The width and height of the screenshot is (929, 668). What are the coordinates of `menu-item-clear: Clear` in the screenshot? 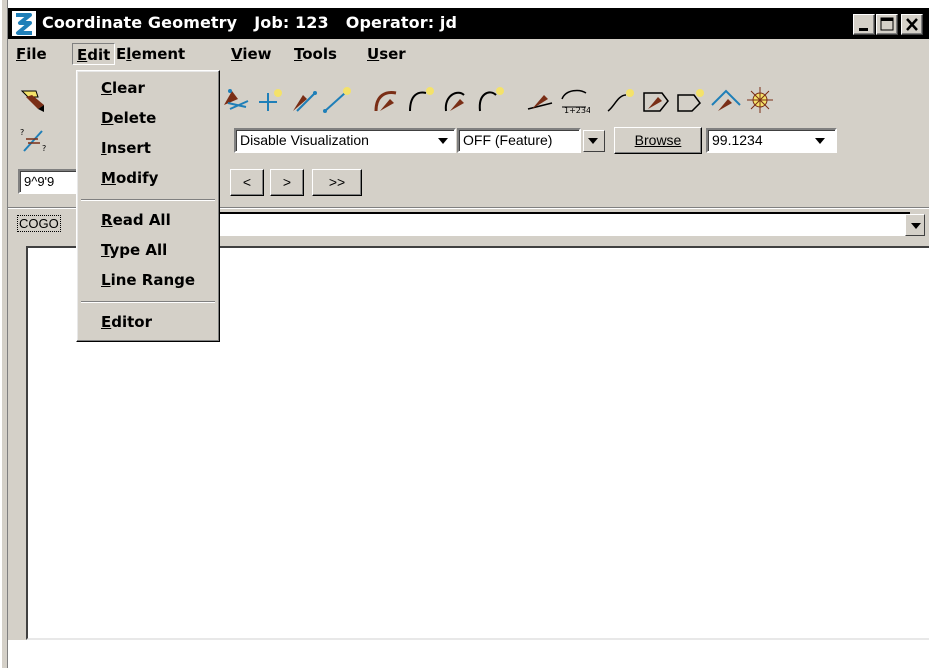 It's located at (123, 88).